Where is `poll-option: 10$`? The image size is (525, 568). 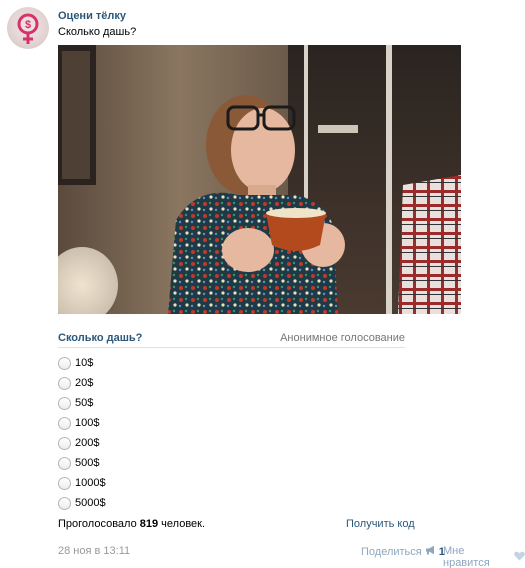 poll-option: 10$ is located at coordinates (75, 363).